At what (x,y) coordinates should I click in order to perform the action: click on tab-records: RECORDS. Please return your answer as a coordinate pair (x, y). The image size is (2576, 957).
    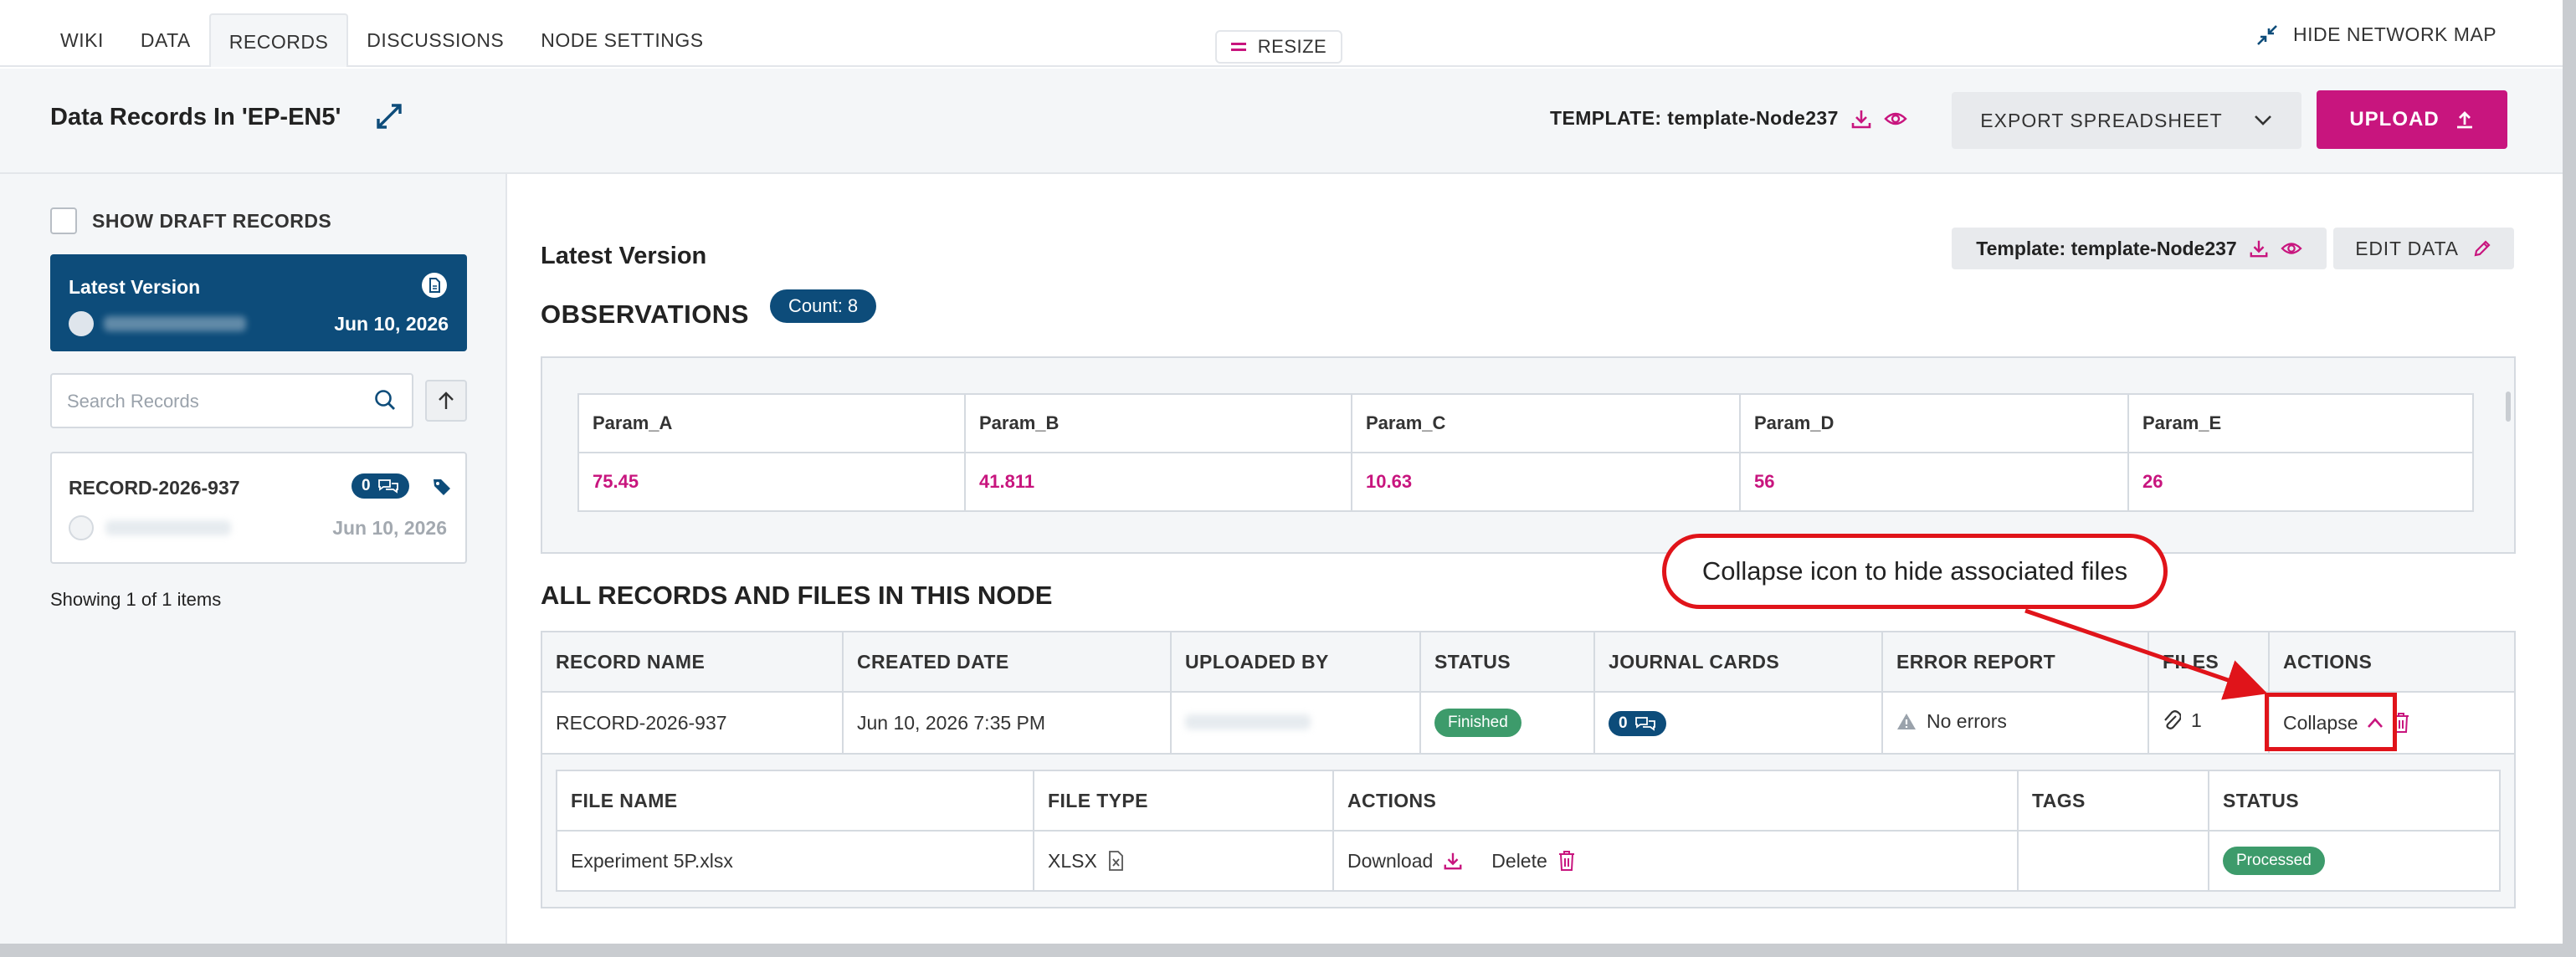
    Looking at the image, I should click on (278, 40).